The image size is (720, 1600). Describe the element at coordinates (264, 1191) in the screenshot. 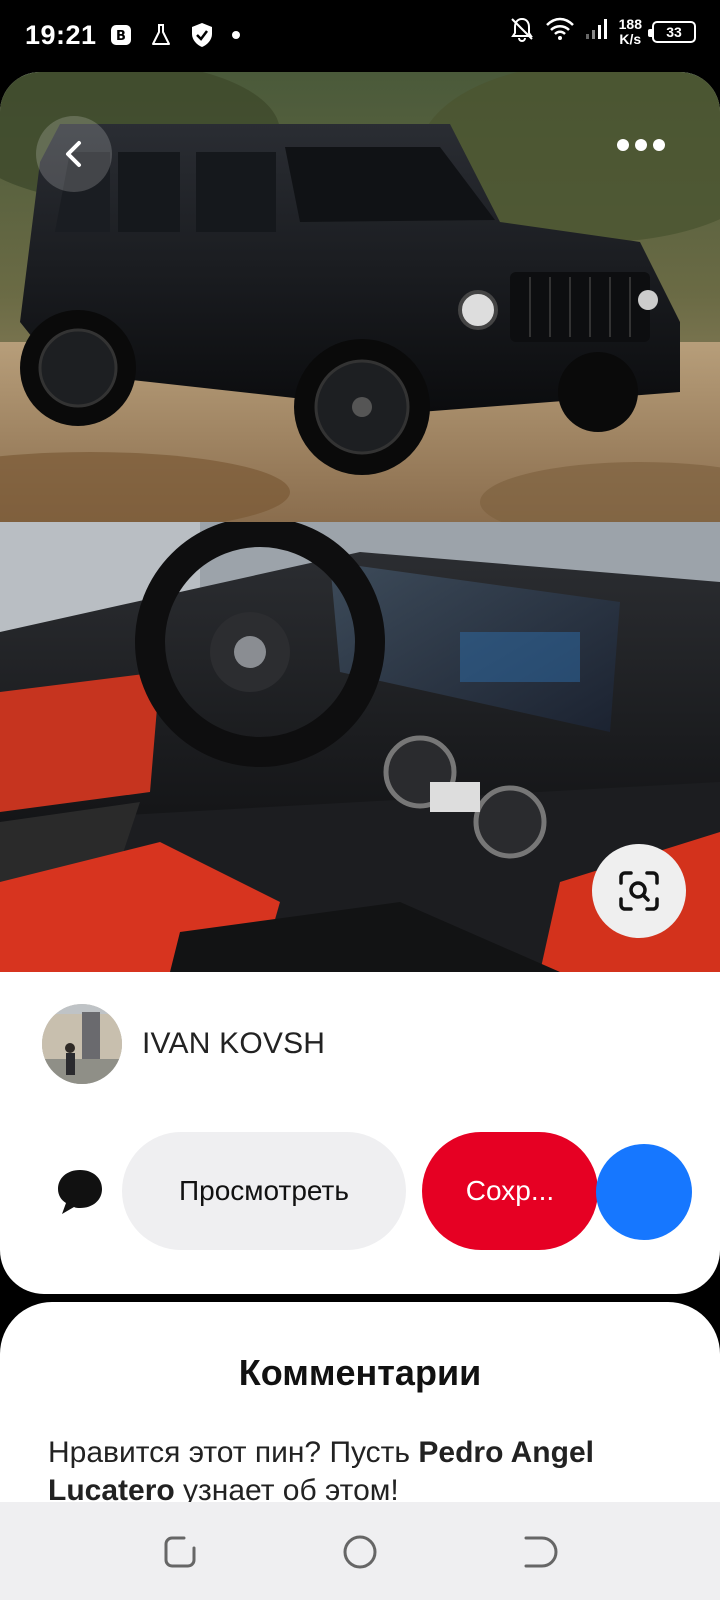

I see `view-button: Просмотреть` at that location.